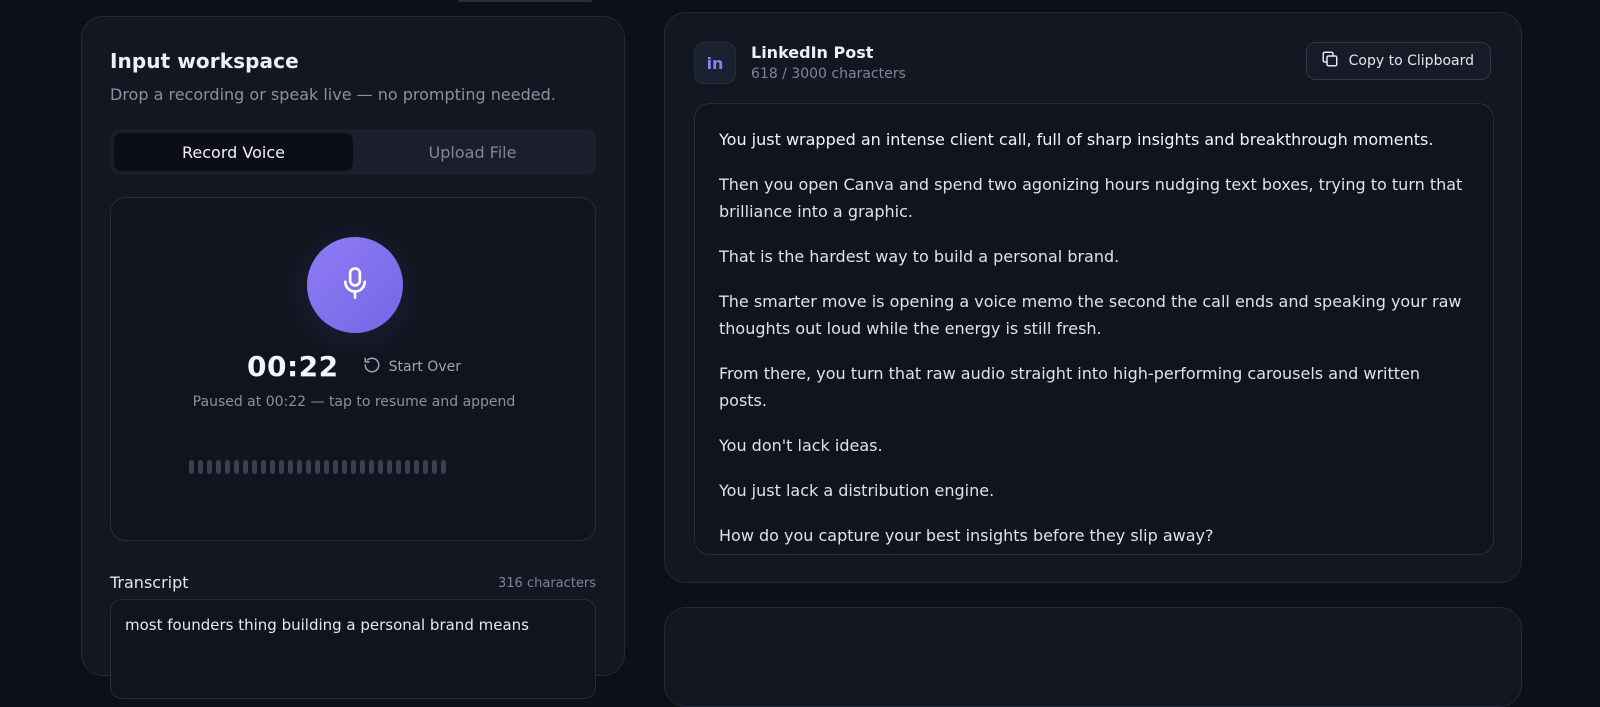  What do you see at coordinates (372, 367) in the screenshot?
I see `rotate-ccw-icon` at bounding box center [372, 367].